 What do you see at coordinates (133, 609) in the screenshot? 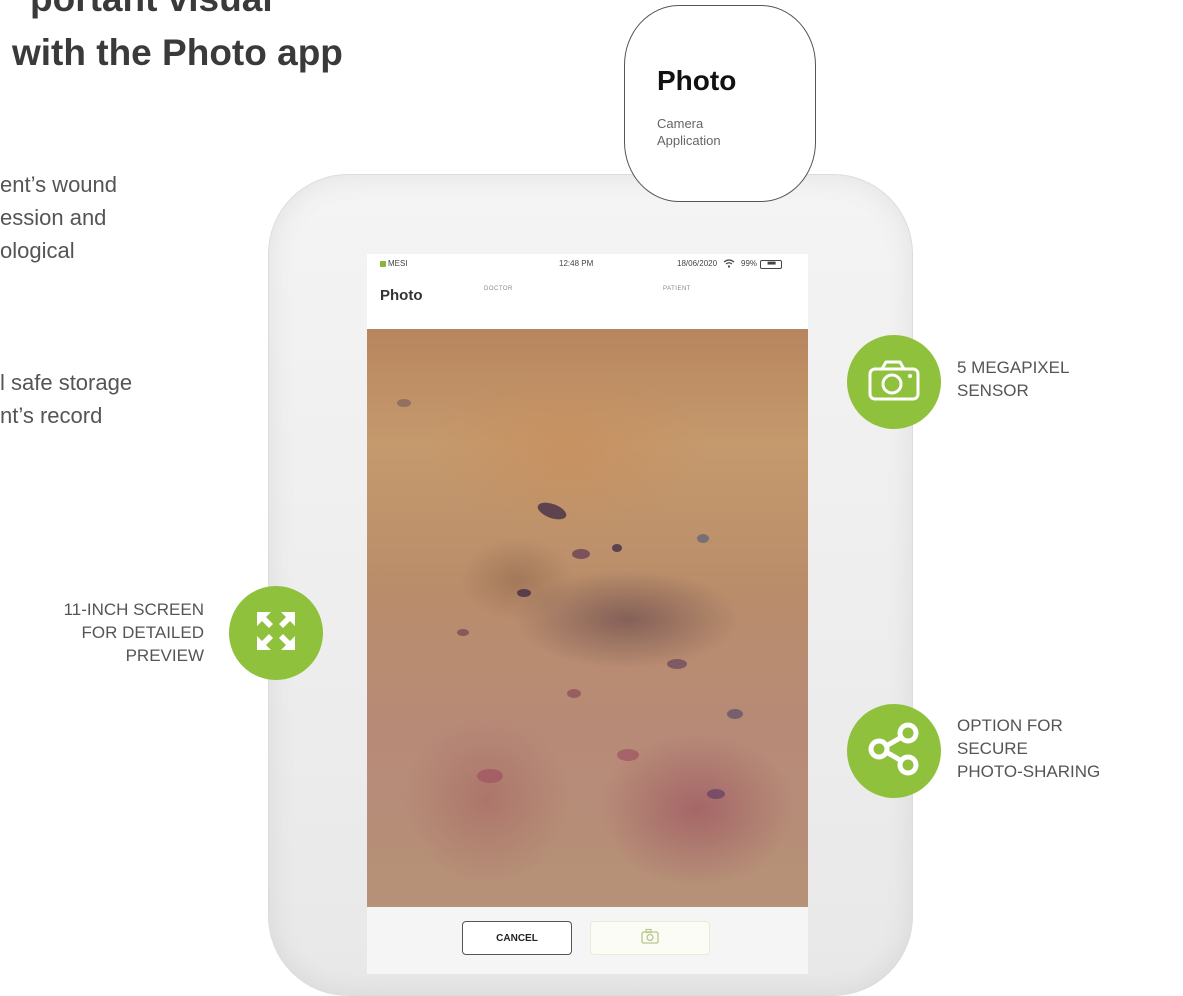
I see `feature-label-line: 11-INCH SCREEN` at bounding box center [133, 609].